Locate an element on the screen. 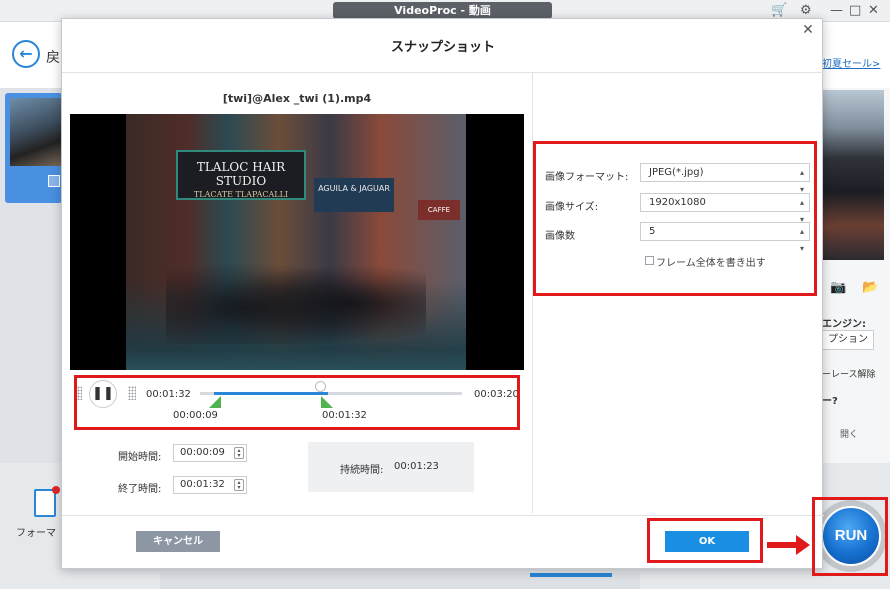 Image resolution: width=890 pixels, height=589 pixels. back-label: 戻 is located at coordinates (53, 57).